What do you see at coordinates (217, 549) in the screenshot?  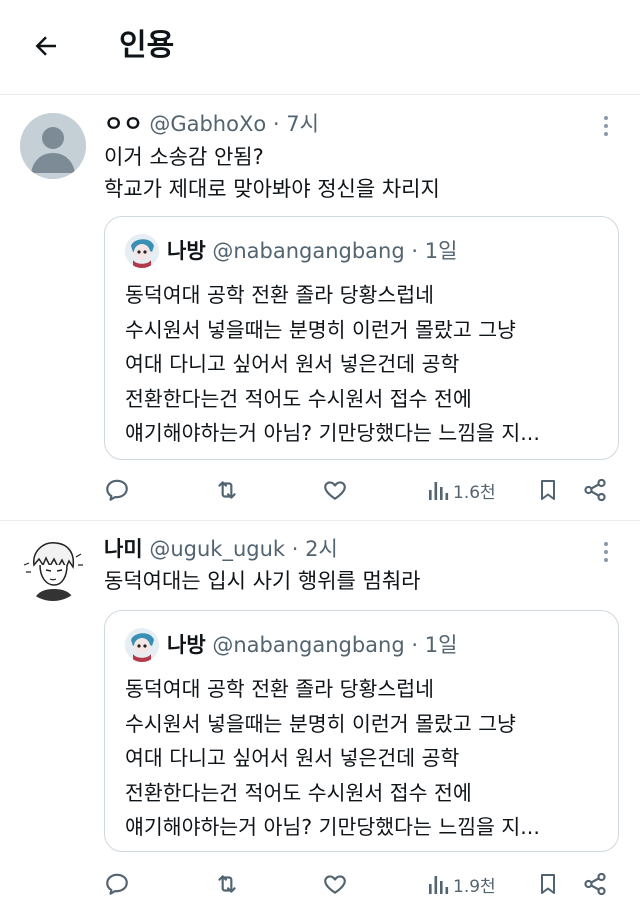 I see `user-handle: @uguk_uguk` at bounding box center [217, 549].